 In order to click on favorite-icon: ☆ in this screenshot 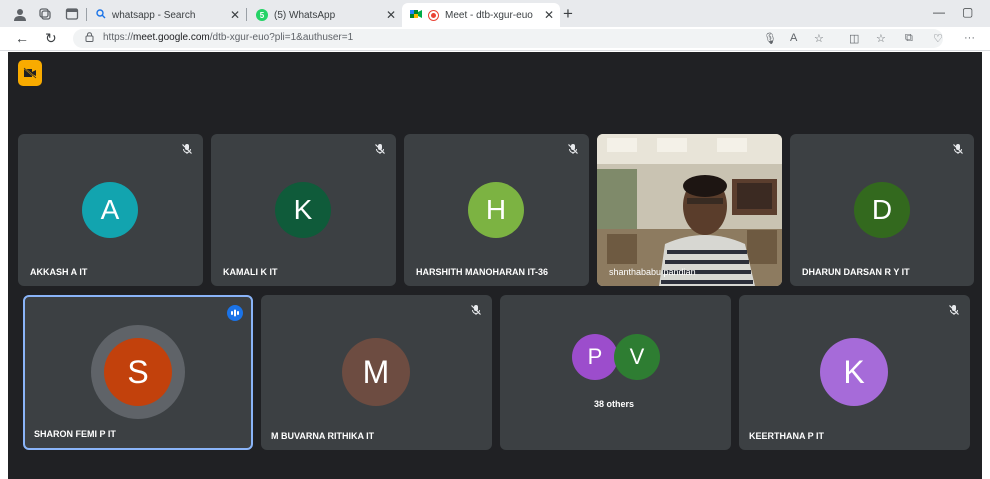, I will do `click(819, 38)`.